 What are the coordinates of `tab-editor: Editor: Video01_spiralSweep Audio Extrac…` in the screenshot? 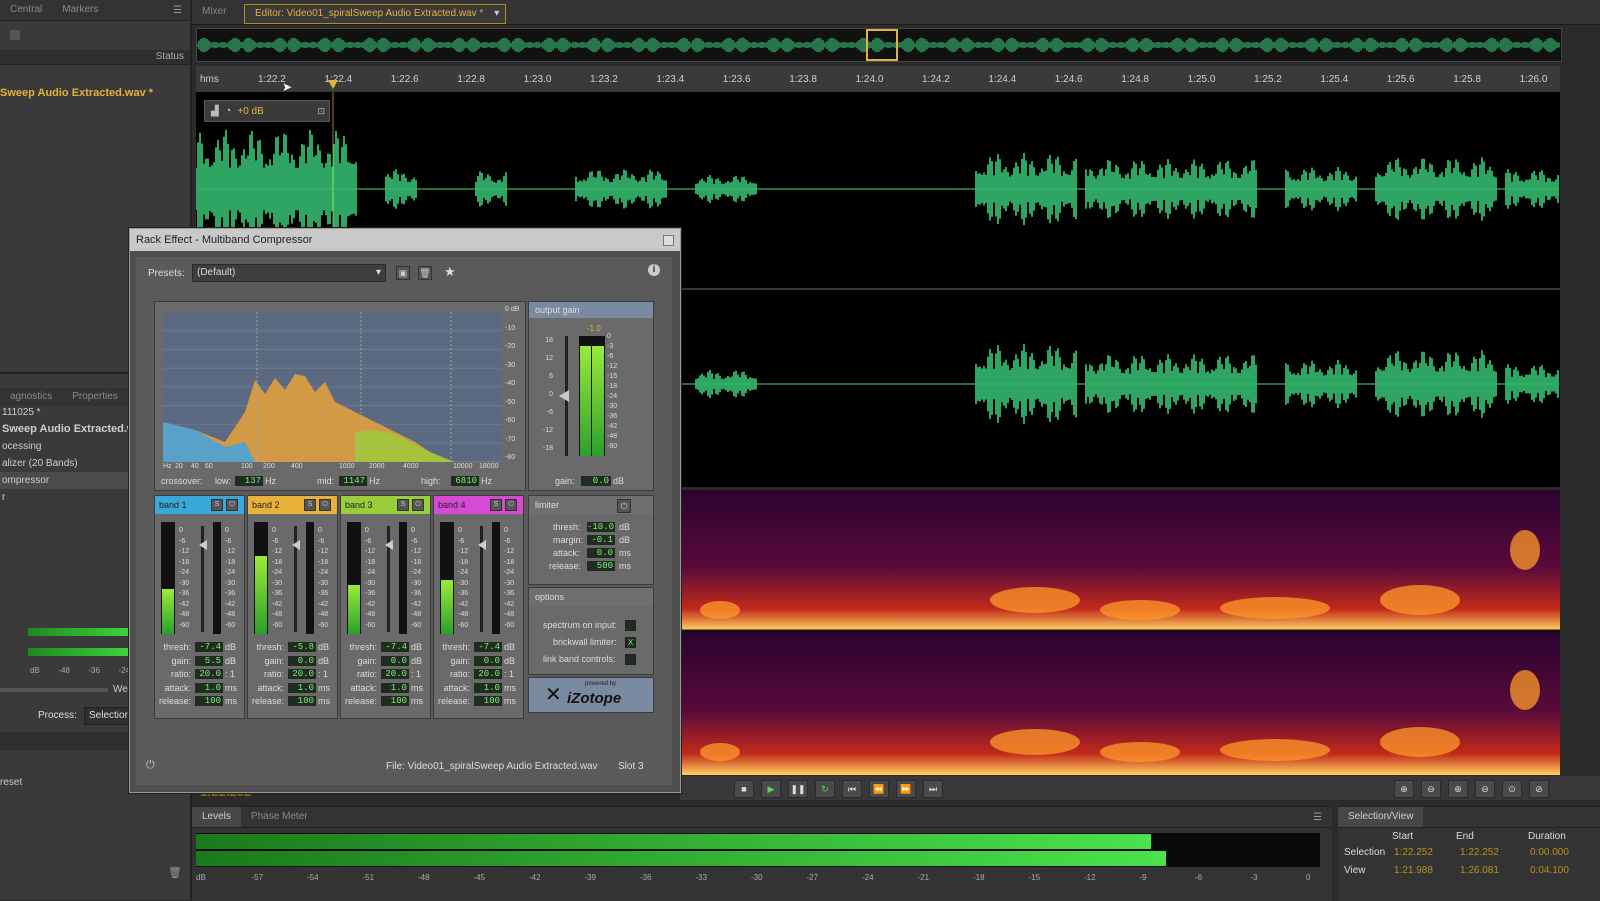 It's located at (375, 14).